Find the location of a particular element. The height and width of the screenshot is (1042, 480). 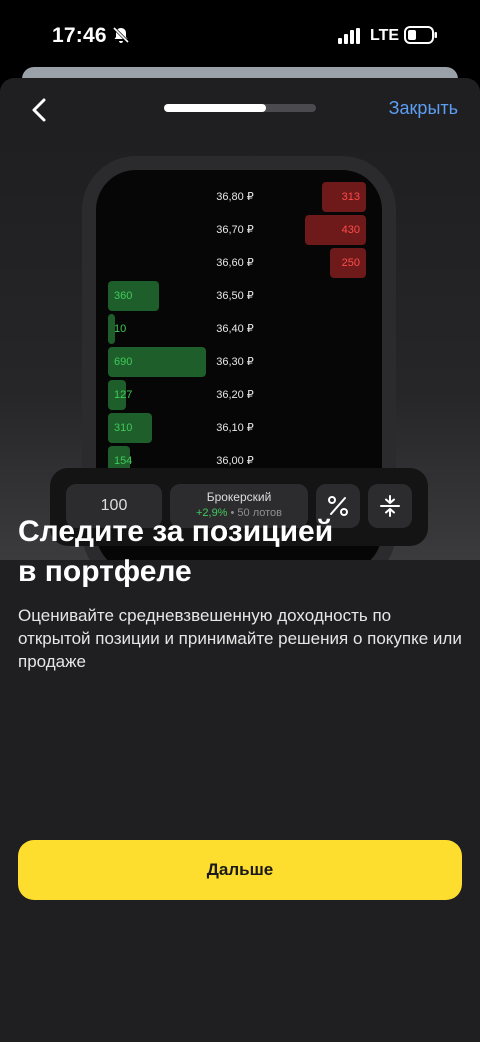

price-level: 36,00 ₽ is located at coordinates (235, 461).